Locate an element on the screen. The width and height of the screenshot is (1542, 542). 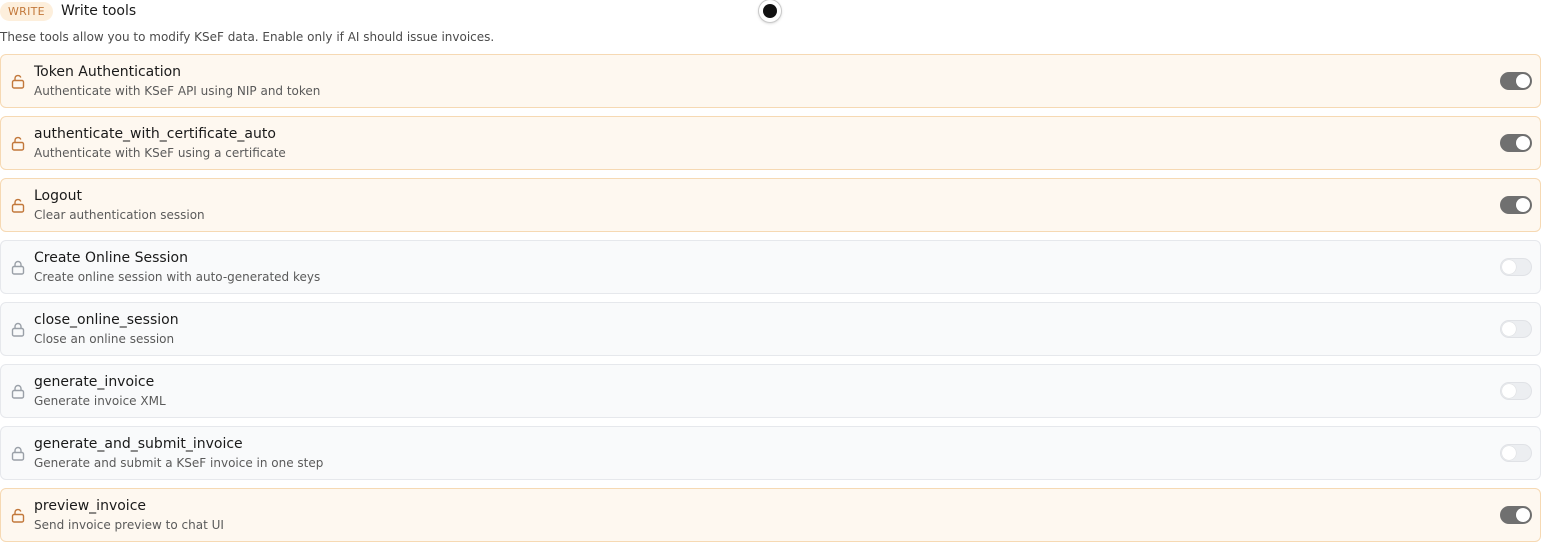
tool-subtitle: Close an online session is located at coordinates (104, 339).